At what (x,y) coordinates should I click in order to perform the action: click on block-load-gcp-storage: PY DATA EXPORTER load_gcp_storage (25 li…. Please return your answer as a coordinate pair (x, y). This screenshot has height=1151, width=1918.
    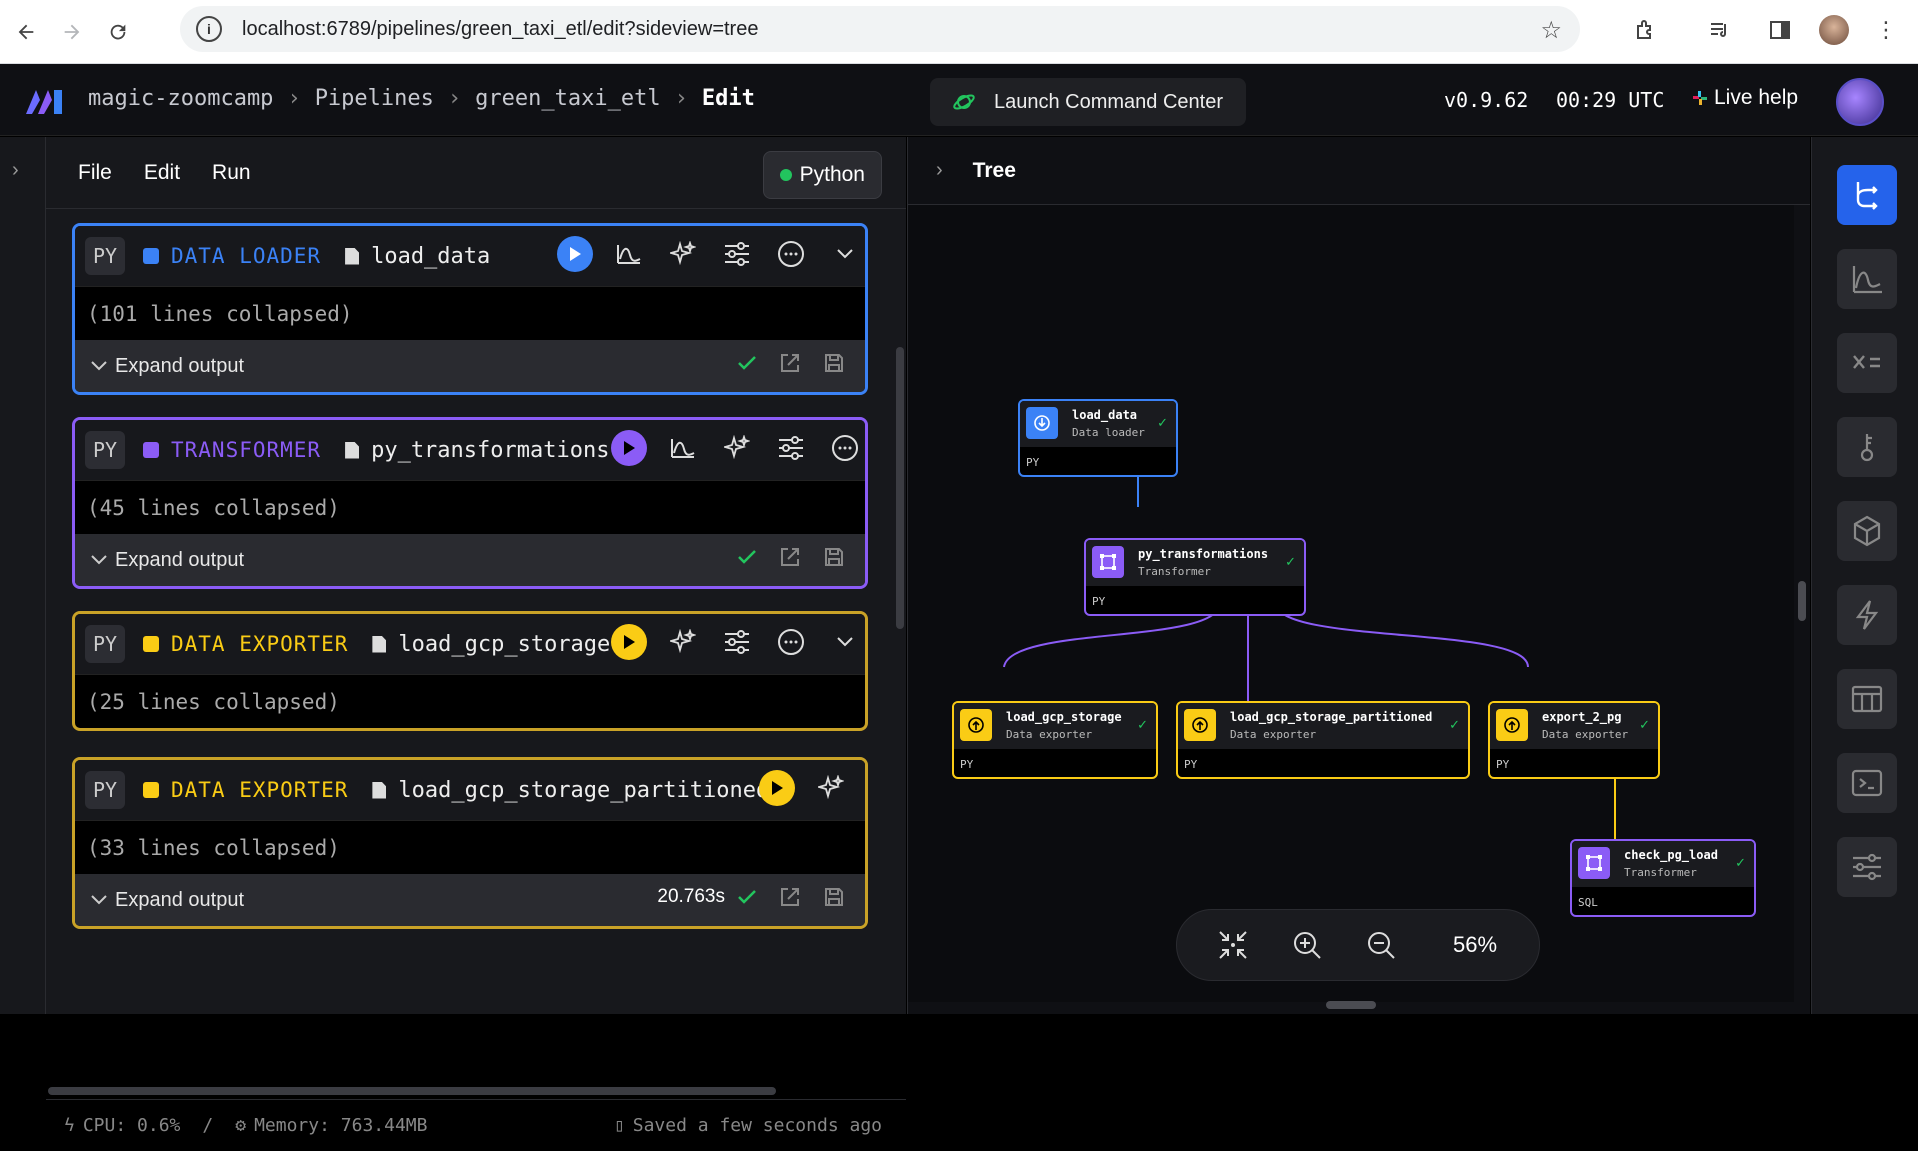
    Looking at the image, I should click on (470, 671).